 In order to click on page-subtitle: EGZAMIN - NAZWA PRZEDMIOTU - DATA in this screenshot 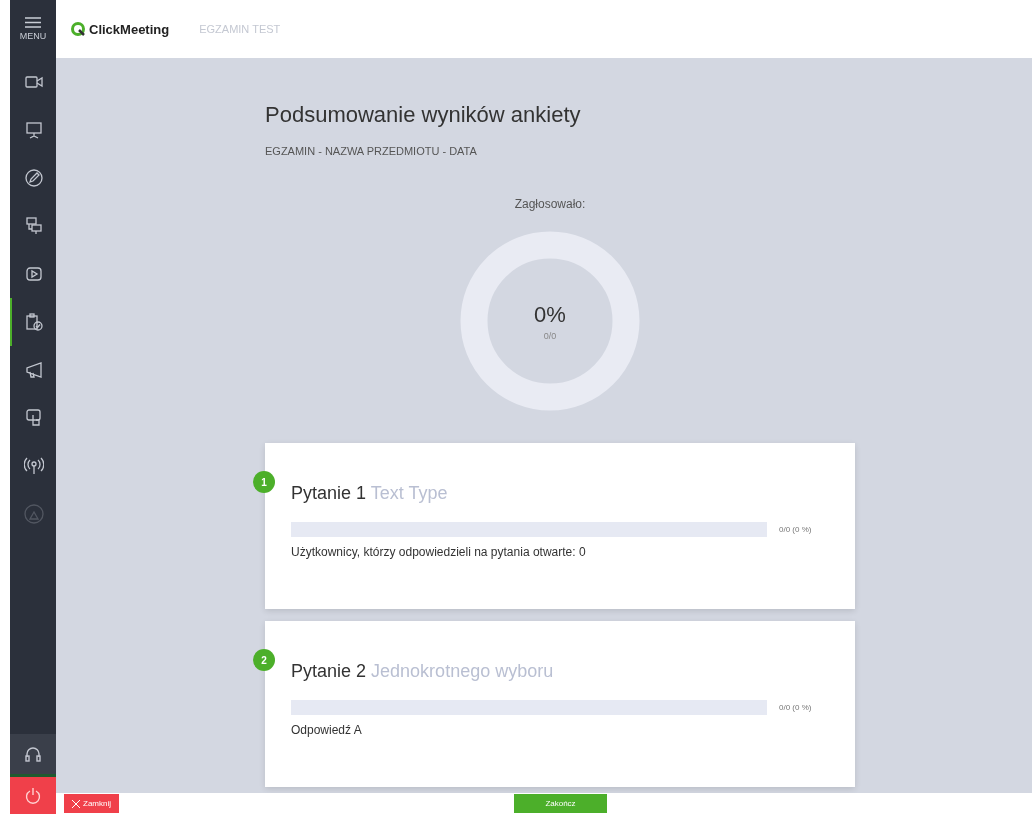, I will do `click(371, 151)`.